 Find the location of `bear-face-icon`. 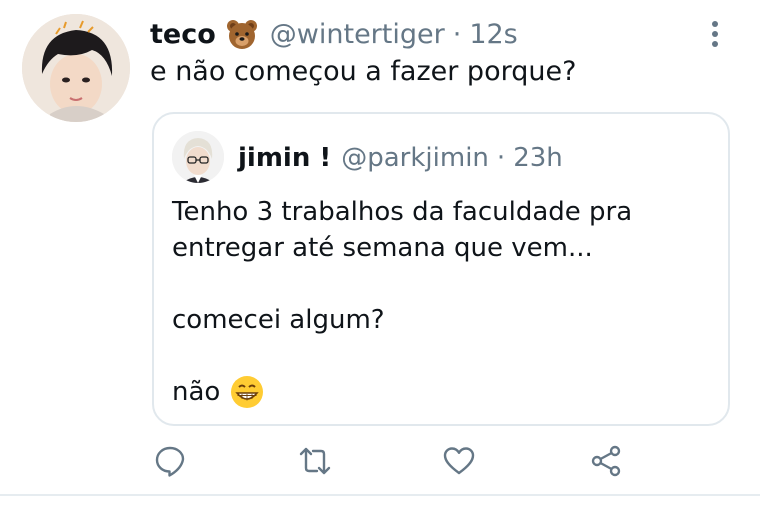

bear-face-icon is located at coordinates (242, 34).